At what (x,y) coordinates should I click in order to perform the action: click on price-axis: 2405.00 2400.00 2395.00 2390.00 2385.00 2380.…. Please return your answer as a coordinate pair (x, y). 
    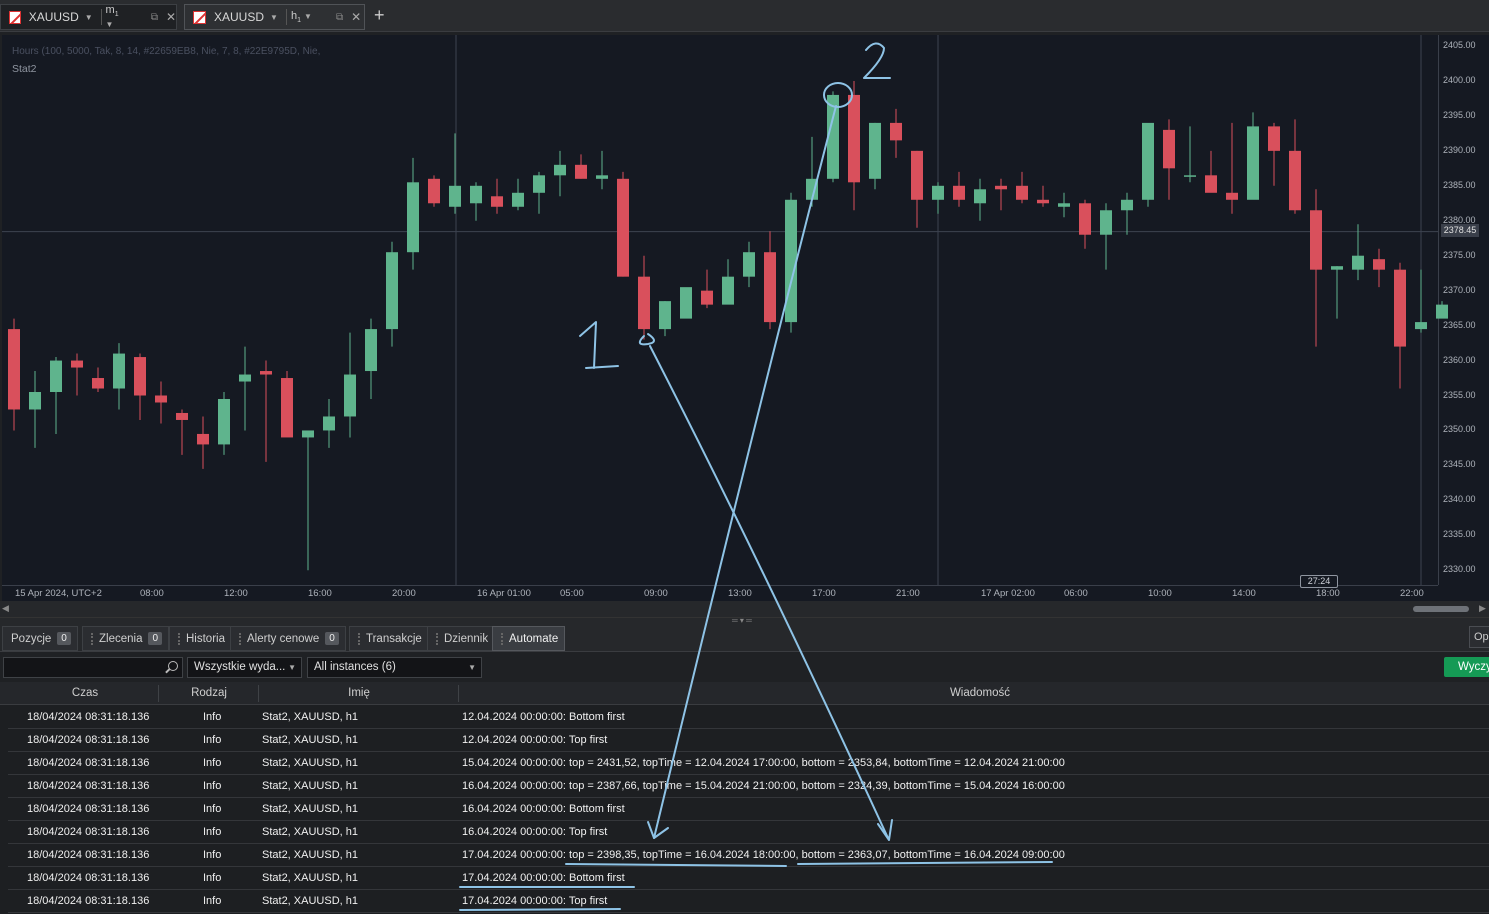
    Looking at the image, I should click on (1463, 310).